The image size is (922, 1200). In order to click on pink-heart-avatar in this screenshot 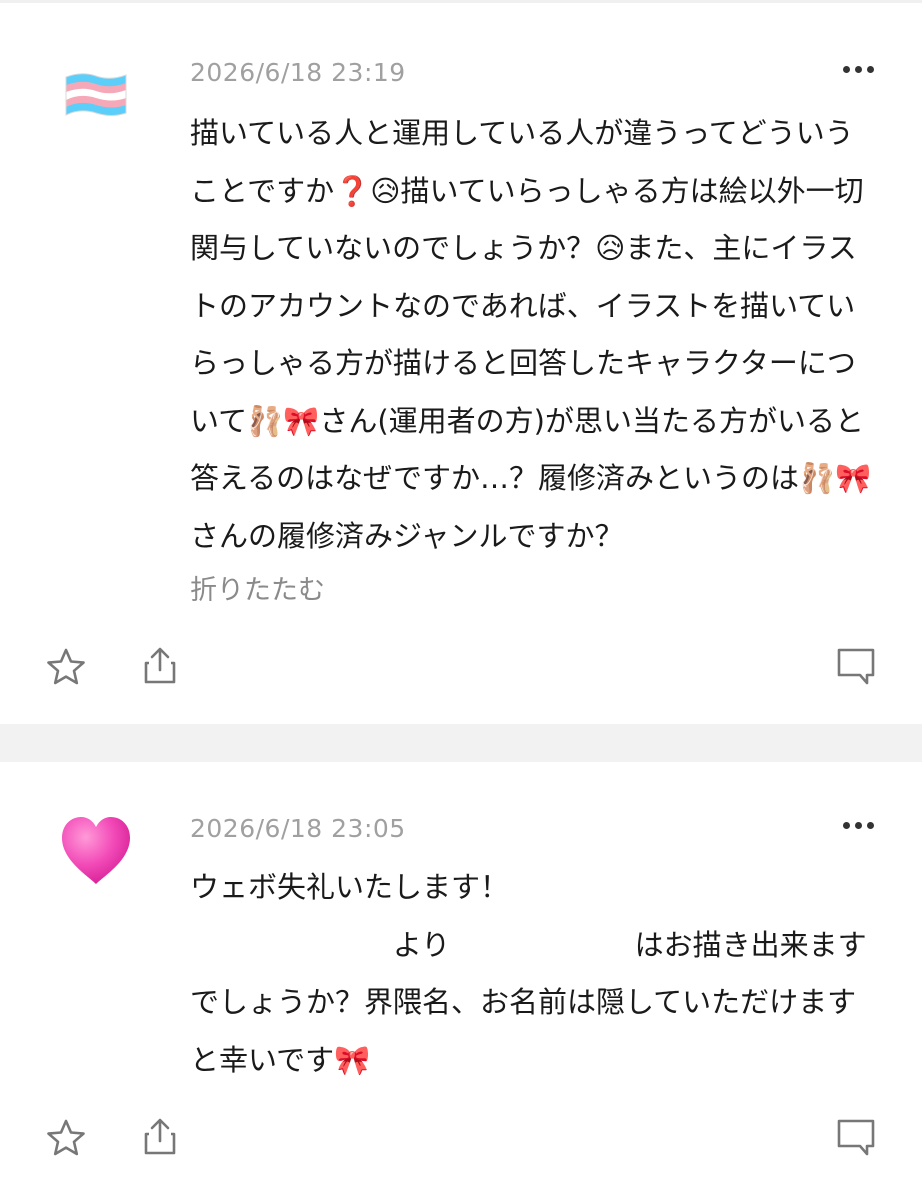, I will do `click(96, 851)`.